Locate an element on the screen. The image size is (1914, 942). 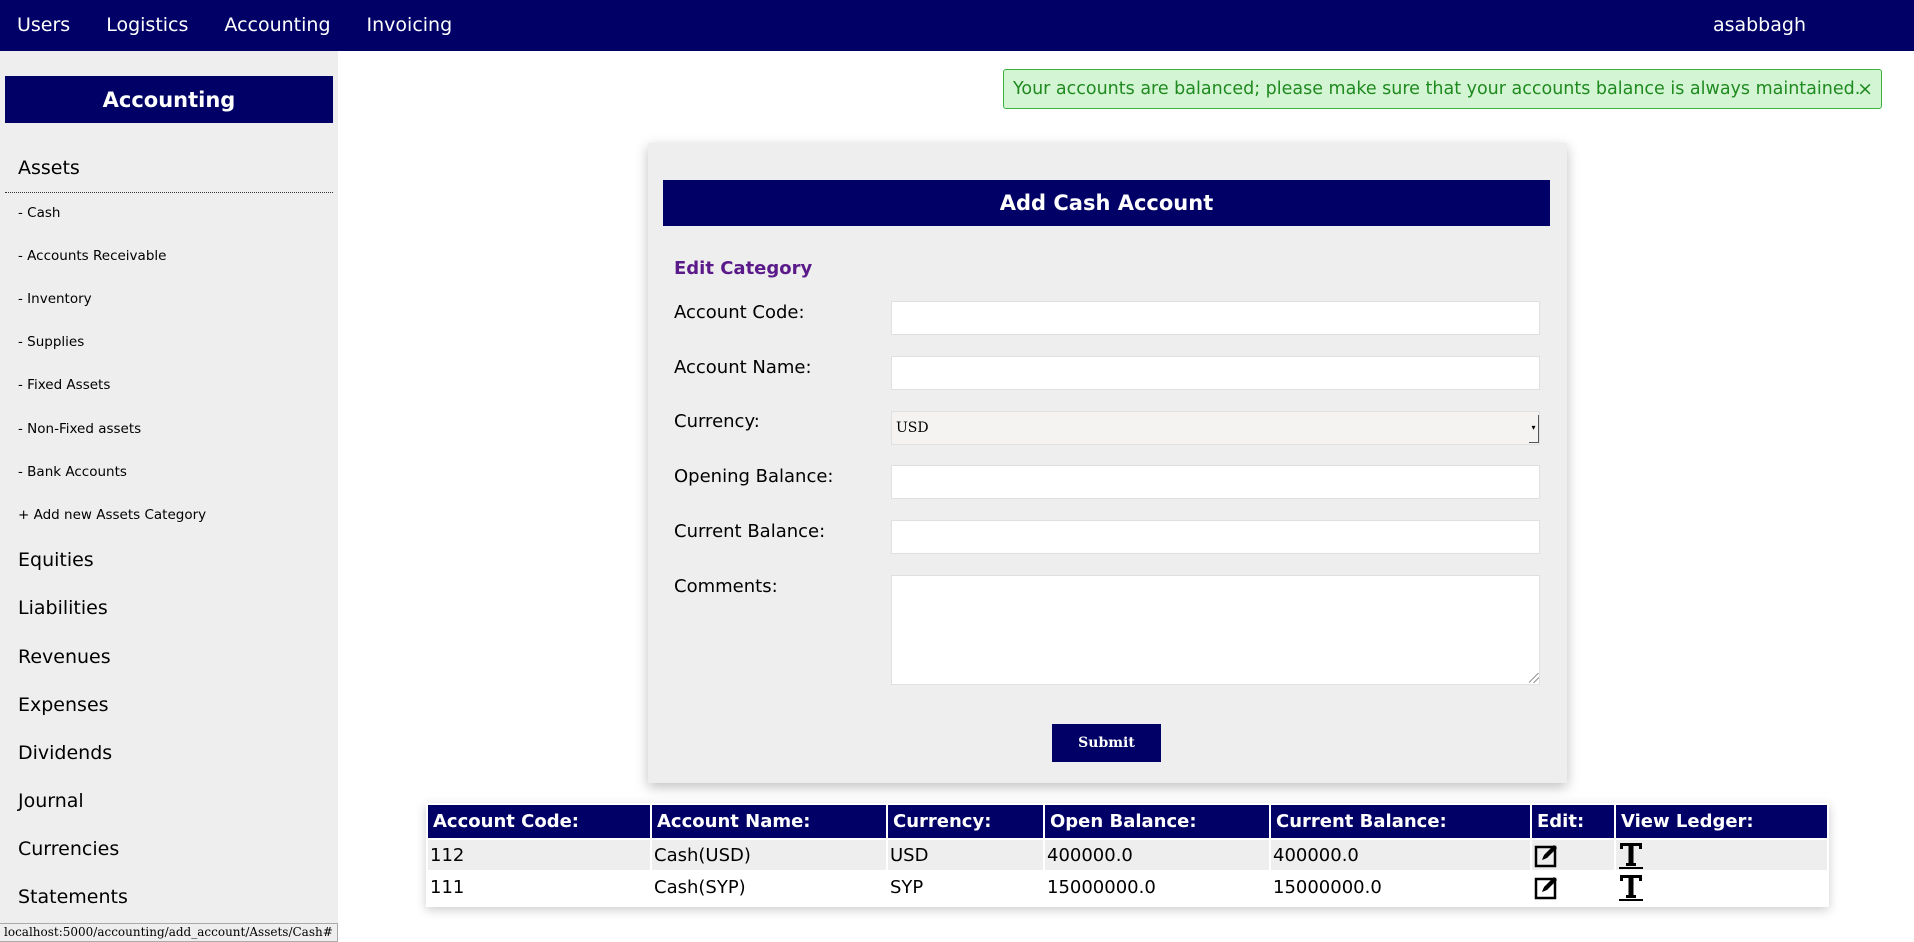
col-account-name: Account Name: is located at coordinates (769, 821).